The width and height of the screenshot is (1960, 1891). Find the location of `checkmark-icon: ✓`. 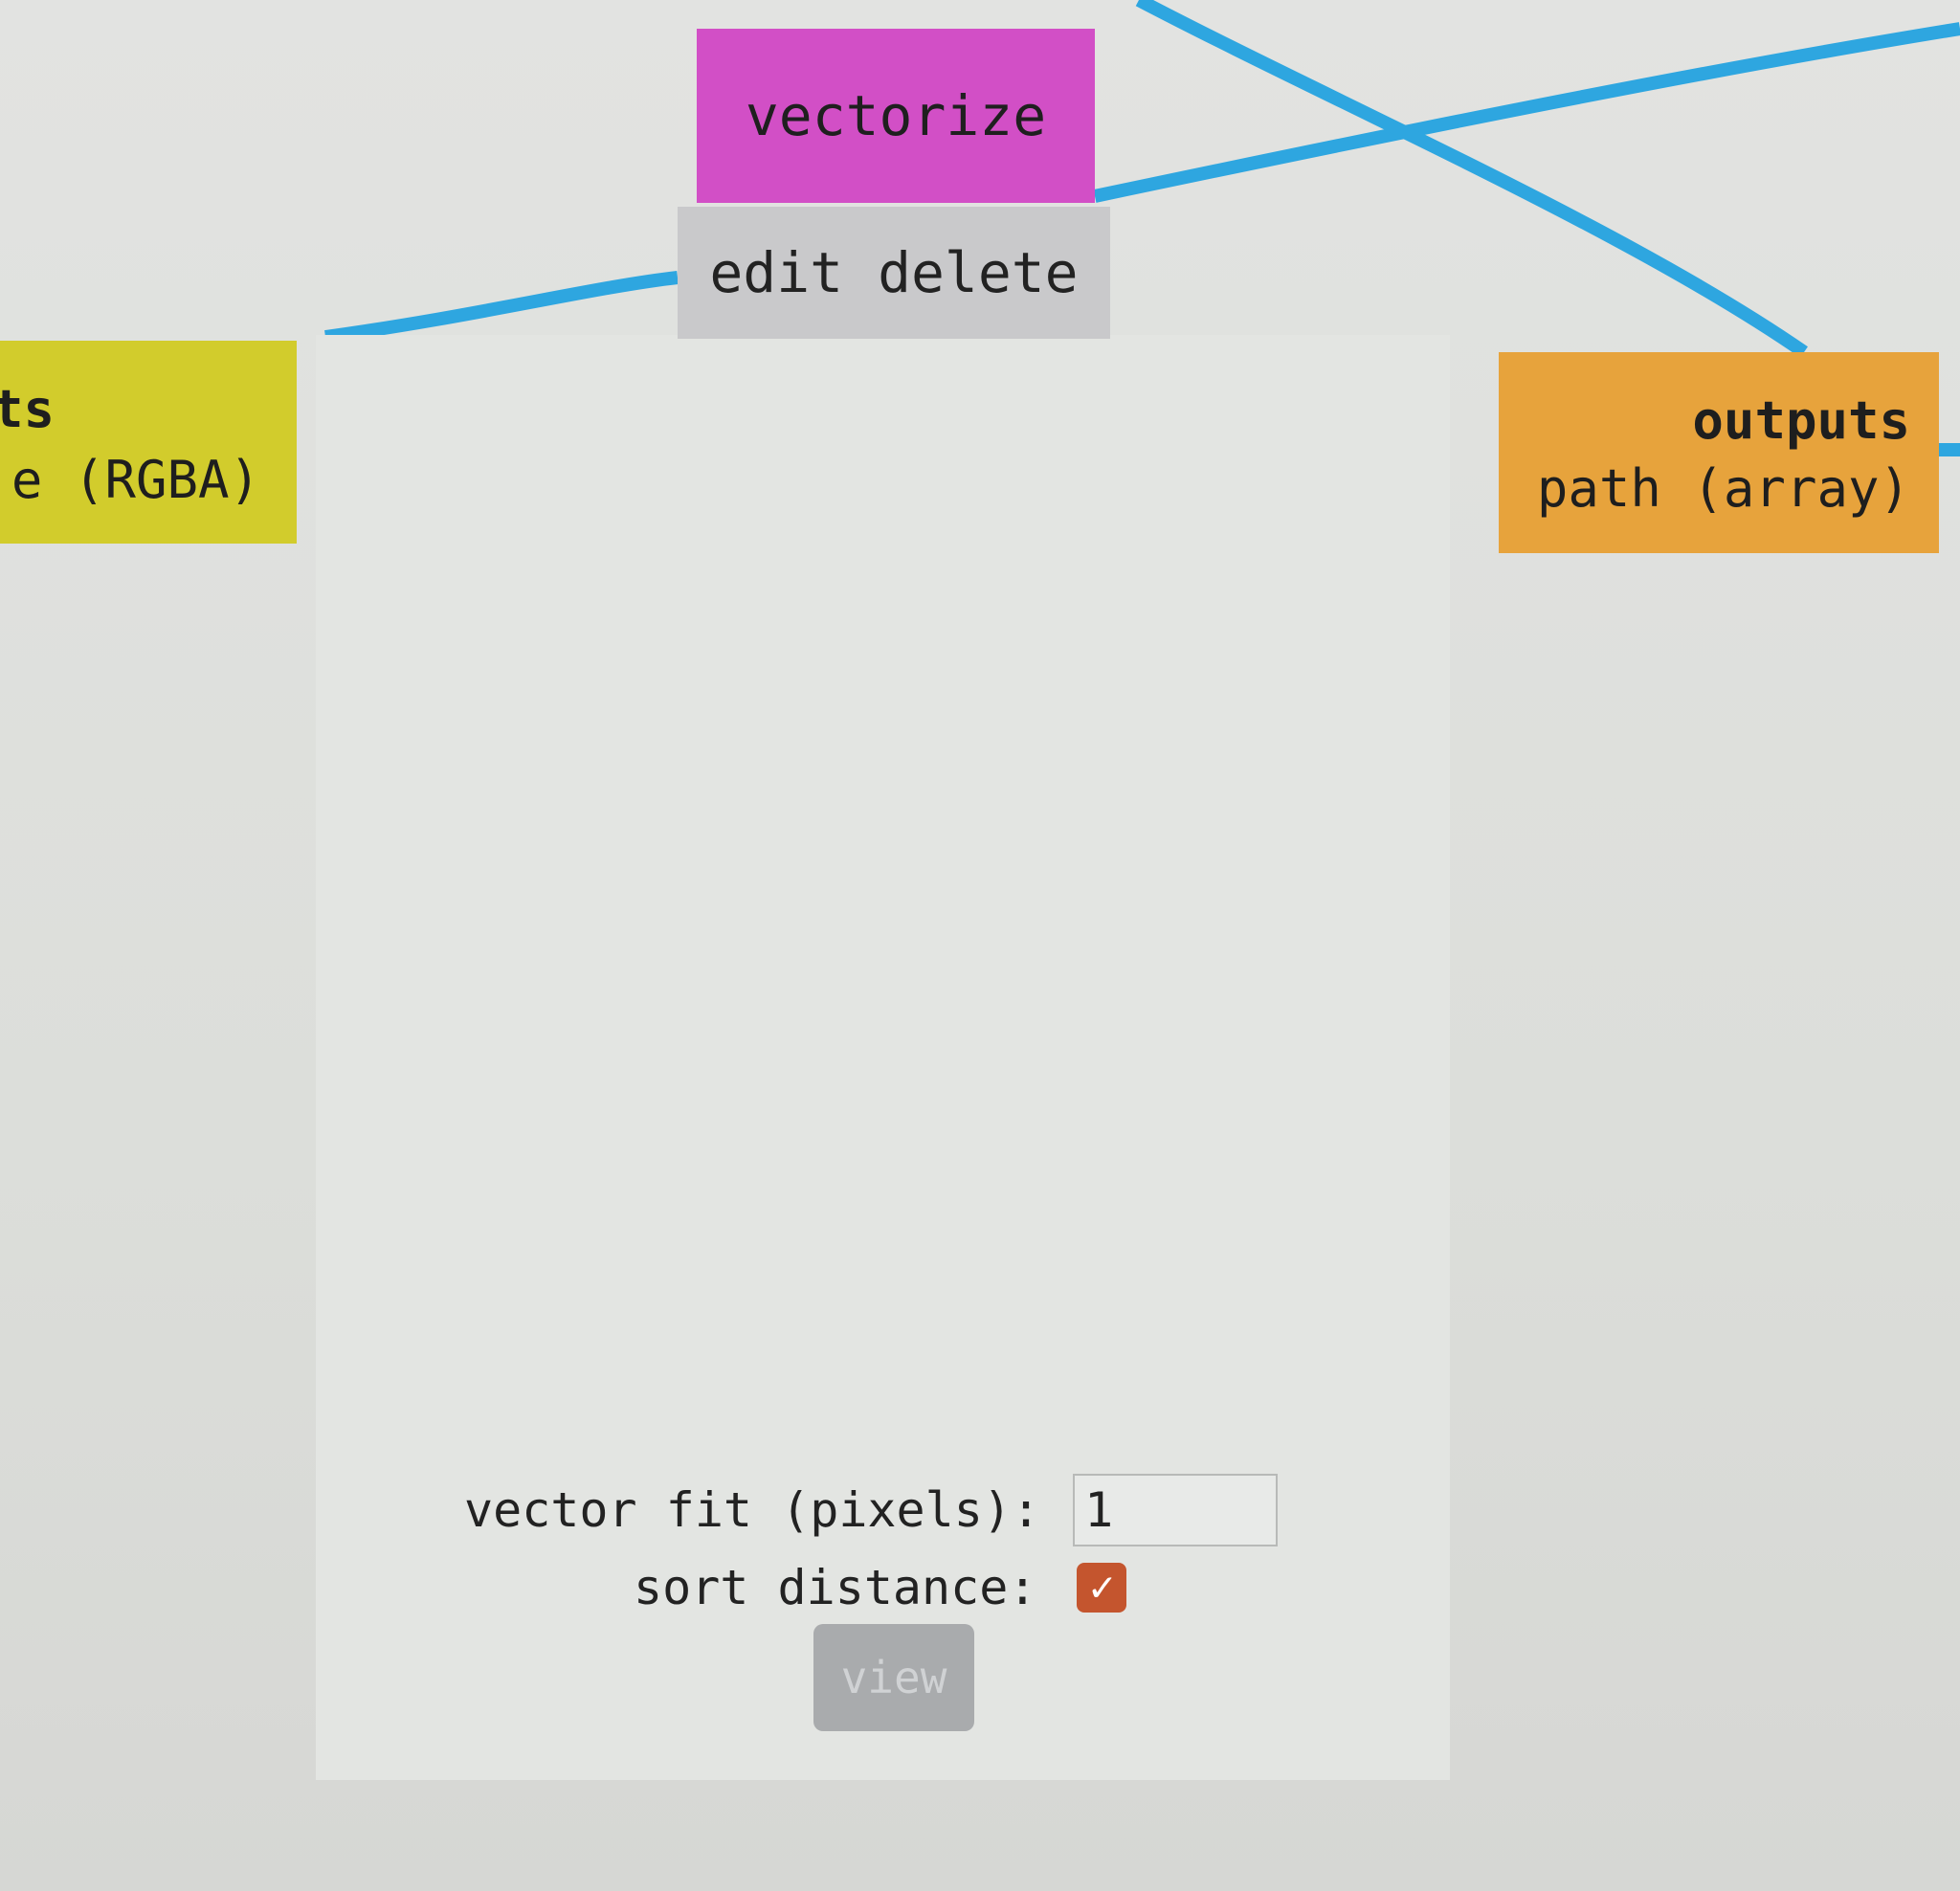

checkmark-icon: ✓ is located at coordinates (1102, 1587).